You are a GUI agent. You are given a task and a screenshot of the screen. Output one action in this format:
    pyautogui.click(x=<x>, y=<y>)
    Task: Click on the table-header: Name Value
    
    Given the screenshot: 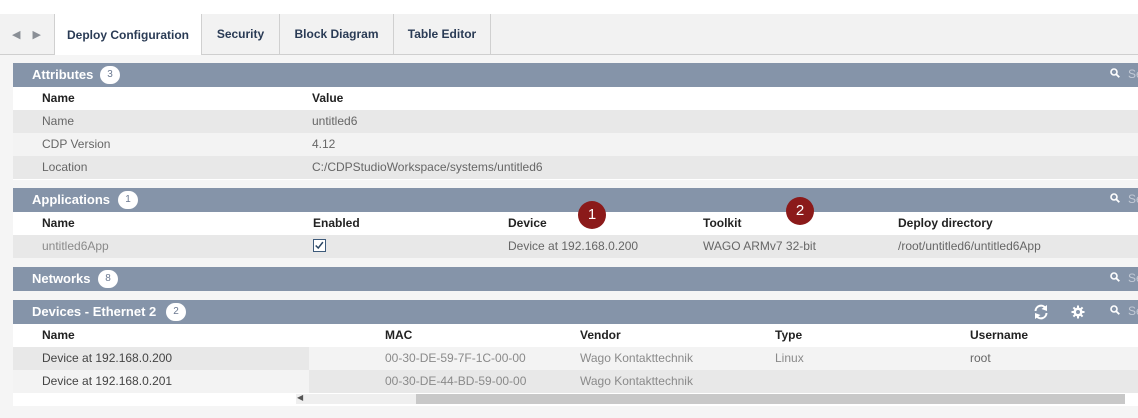 What is the action you would take?
    pyautogui.click(x=575, y=98)
    